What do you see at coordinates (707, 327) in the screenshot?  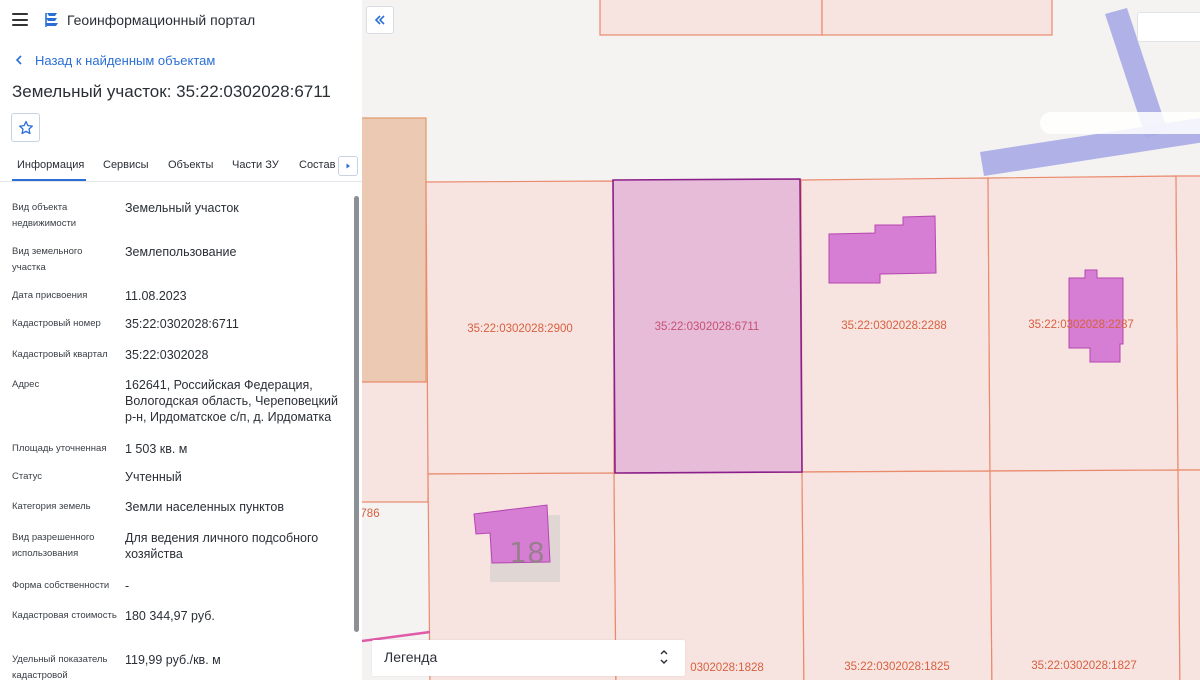 I see `parcel-label: 35:22:0302028:6711` at bounding box center [707, 327].